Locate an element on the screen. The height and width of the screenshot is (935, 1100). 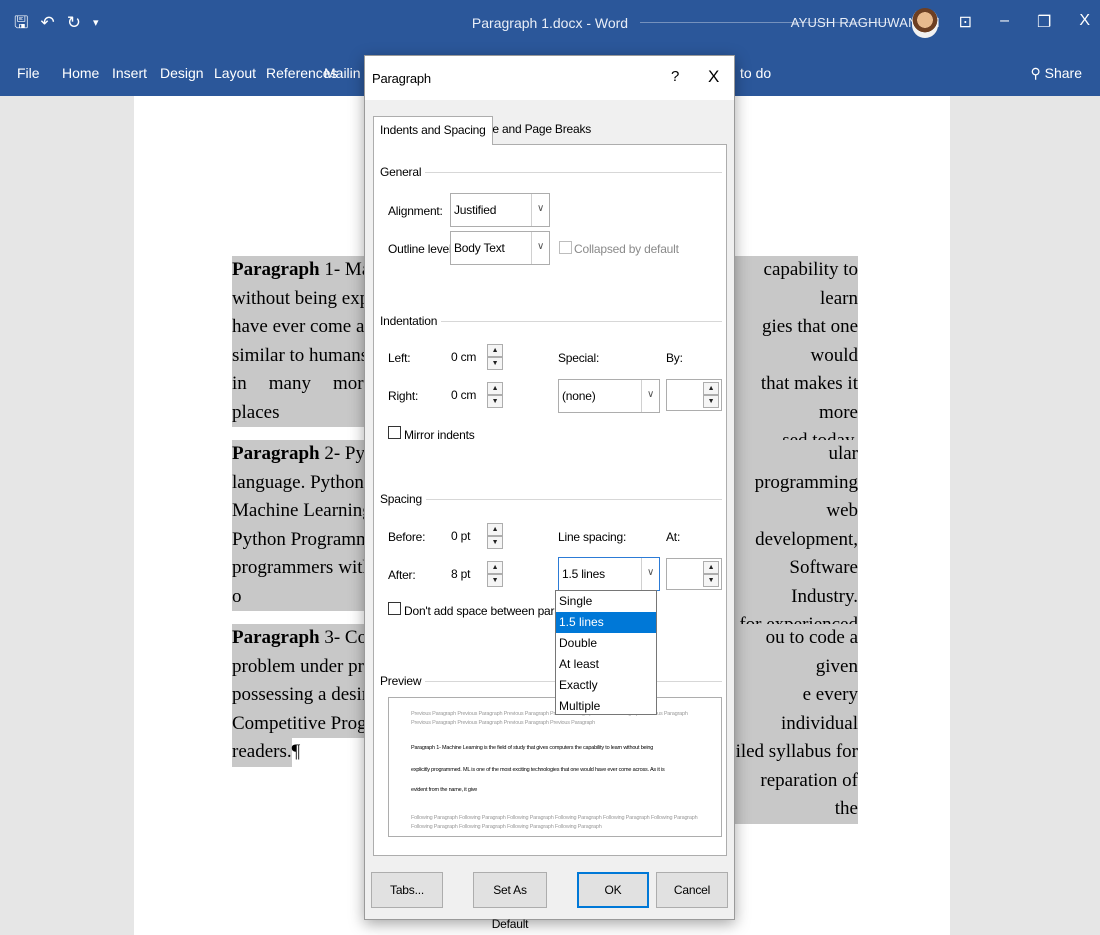
before-spinner: 0 pt ▲ ▼ is located at coordinates (478, 536).